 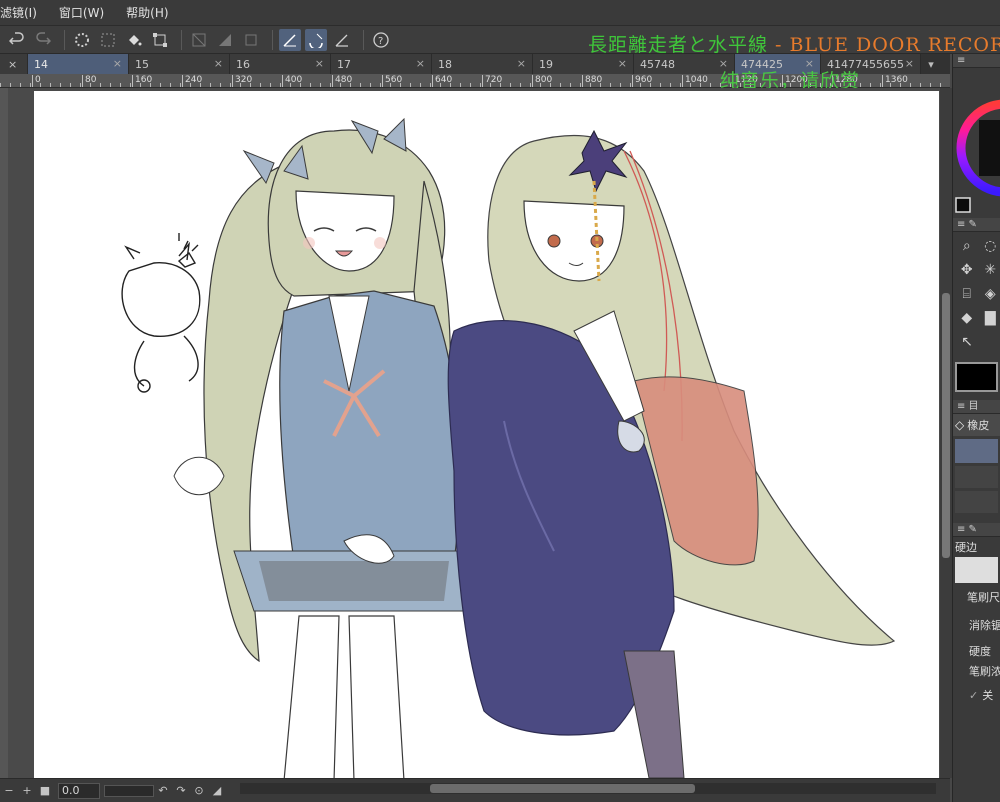 What do you see at coordinates (342, 40) in the screenshot?
I see `perspective-ruler-icon` at bounding box center [342, 40].